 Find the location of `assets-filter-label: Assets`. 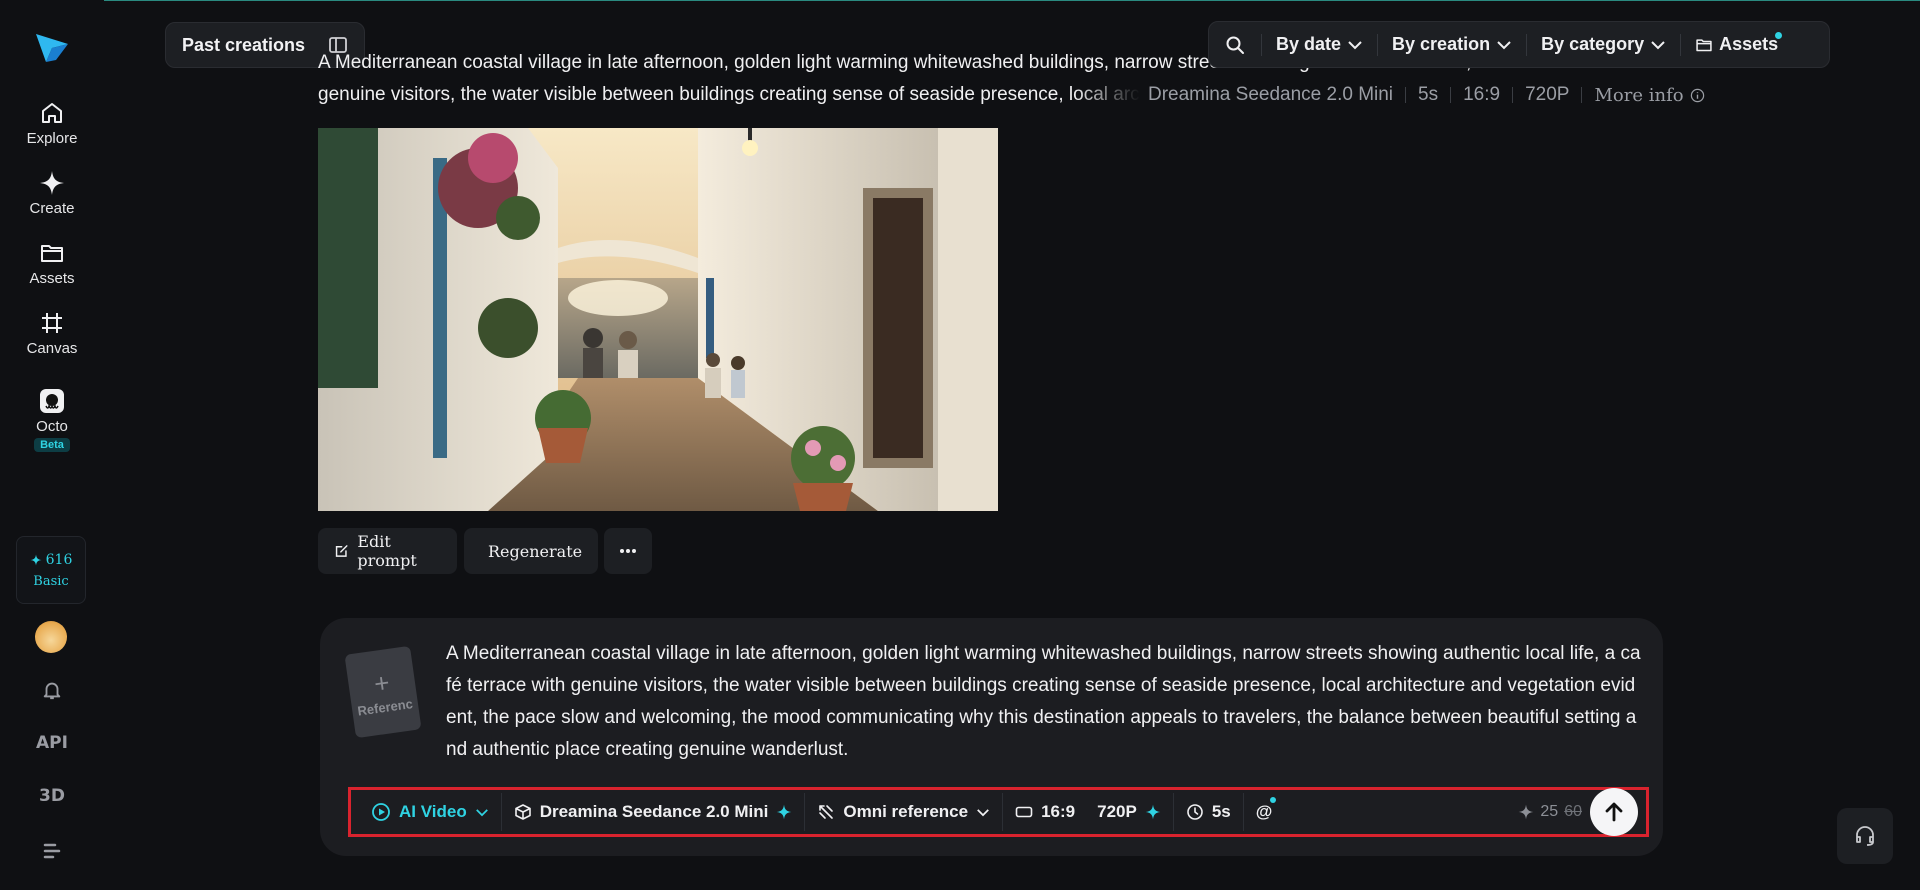

assets-filter-label: Assets is located at coordinates (1749, 44).